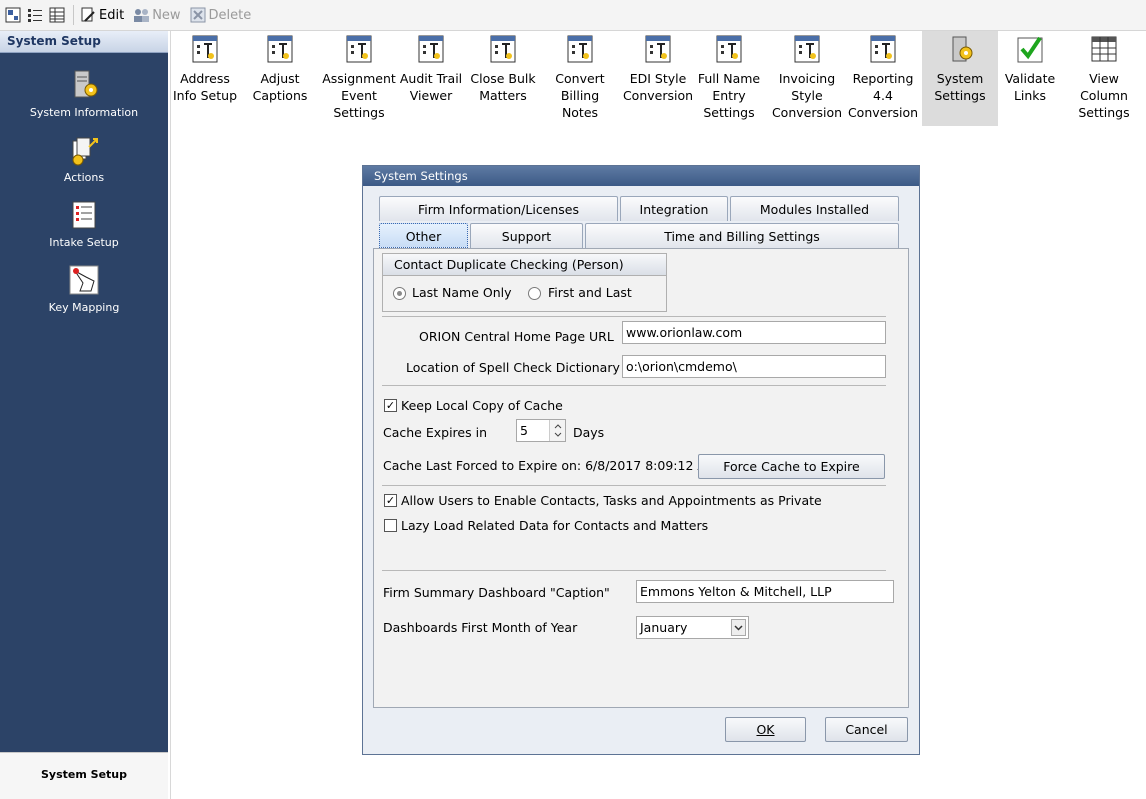 The height and width of the screenshot is (799, 1146). I want to click on toolbar-separator, so click(73, 15).